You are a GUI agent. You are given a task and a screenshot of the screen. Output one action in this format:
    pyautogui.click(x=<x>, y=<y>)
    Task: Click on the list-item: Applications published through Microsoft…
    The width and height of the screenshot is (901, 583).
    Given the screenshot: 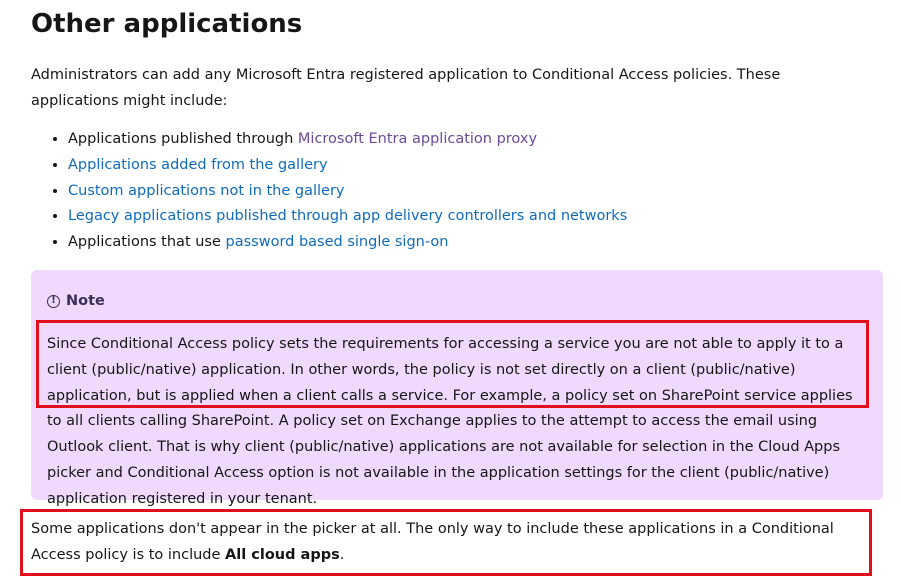 What is the action you would take?
    pyautogui.click(x=347, y=140)
    